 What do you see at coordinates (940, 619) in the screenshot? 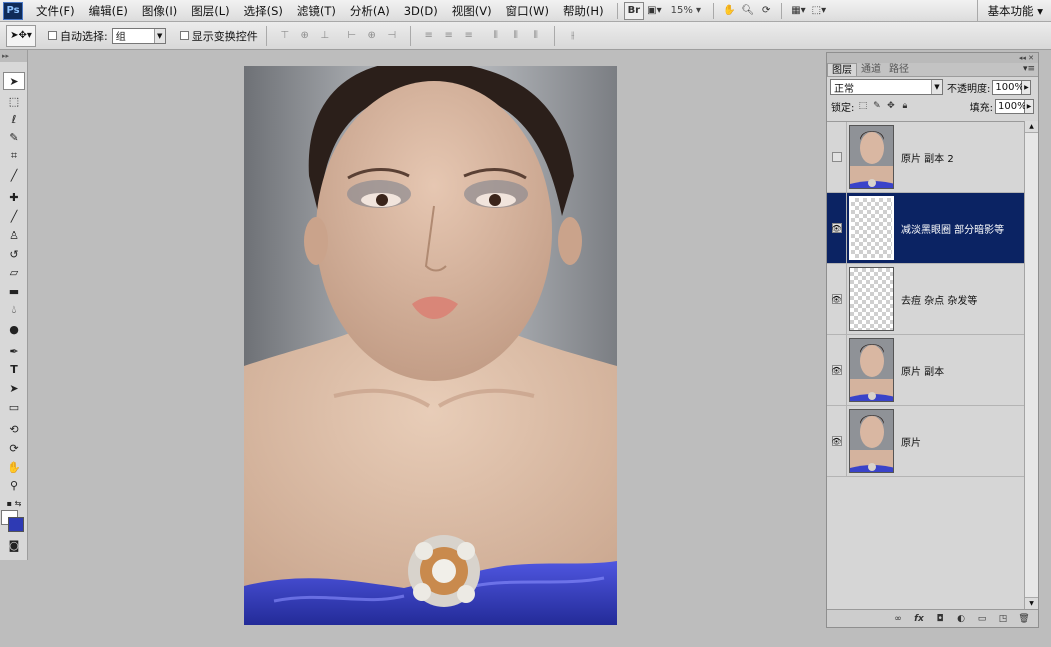
I see `mask-icon: ◘` at bounding box center [940, 619].